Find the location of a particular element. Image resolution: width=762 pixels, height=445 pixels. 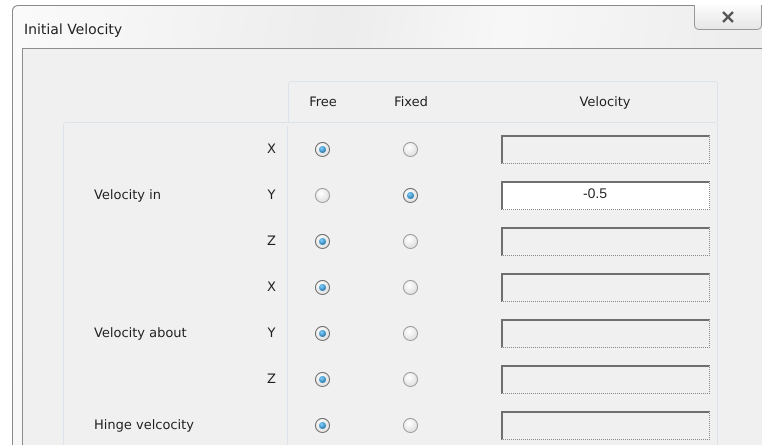

close-button is located at coordinates (728, 17).